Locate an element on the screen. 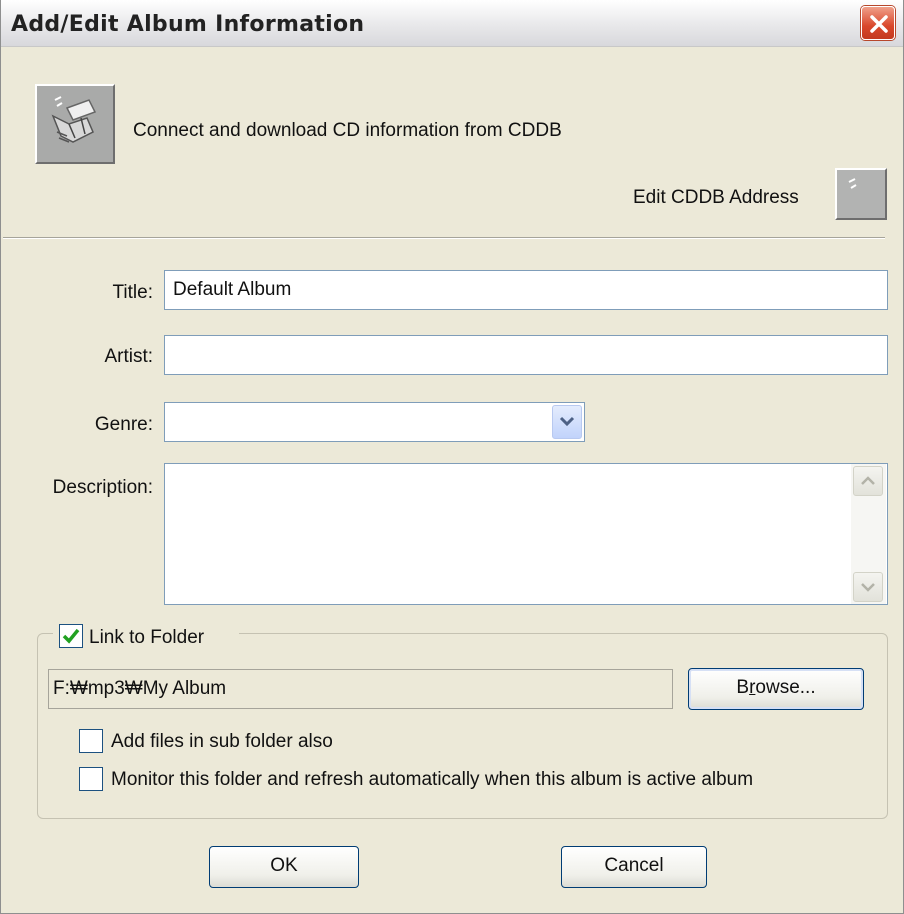 This screenshot has width=904, height=914. link-folder-checkbox is located at coordinates (71, 636).